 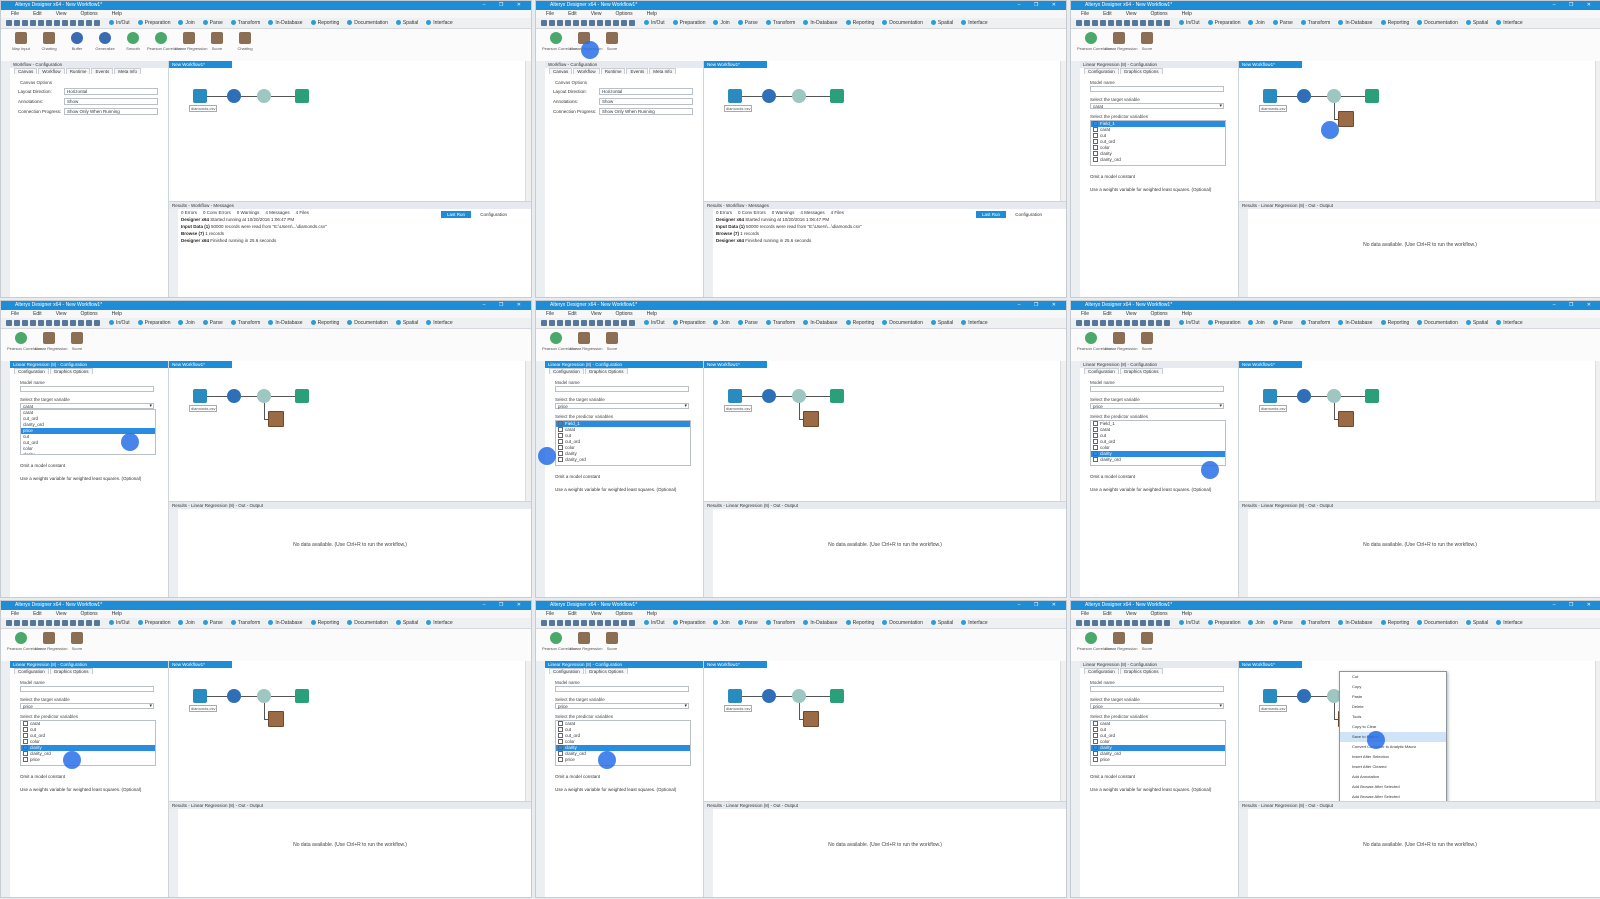 I want to click on message-source: Designer x64, so click(x=730, y=240).